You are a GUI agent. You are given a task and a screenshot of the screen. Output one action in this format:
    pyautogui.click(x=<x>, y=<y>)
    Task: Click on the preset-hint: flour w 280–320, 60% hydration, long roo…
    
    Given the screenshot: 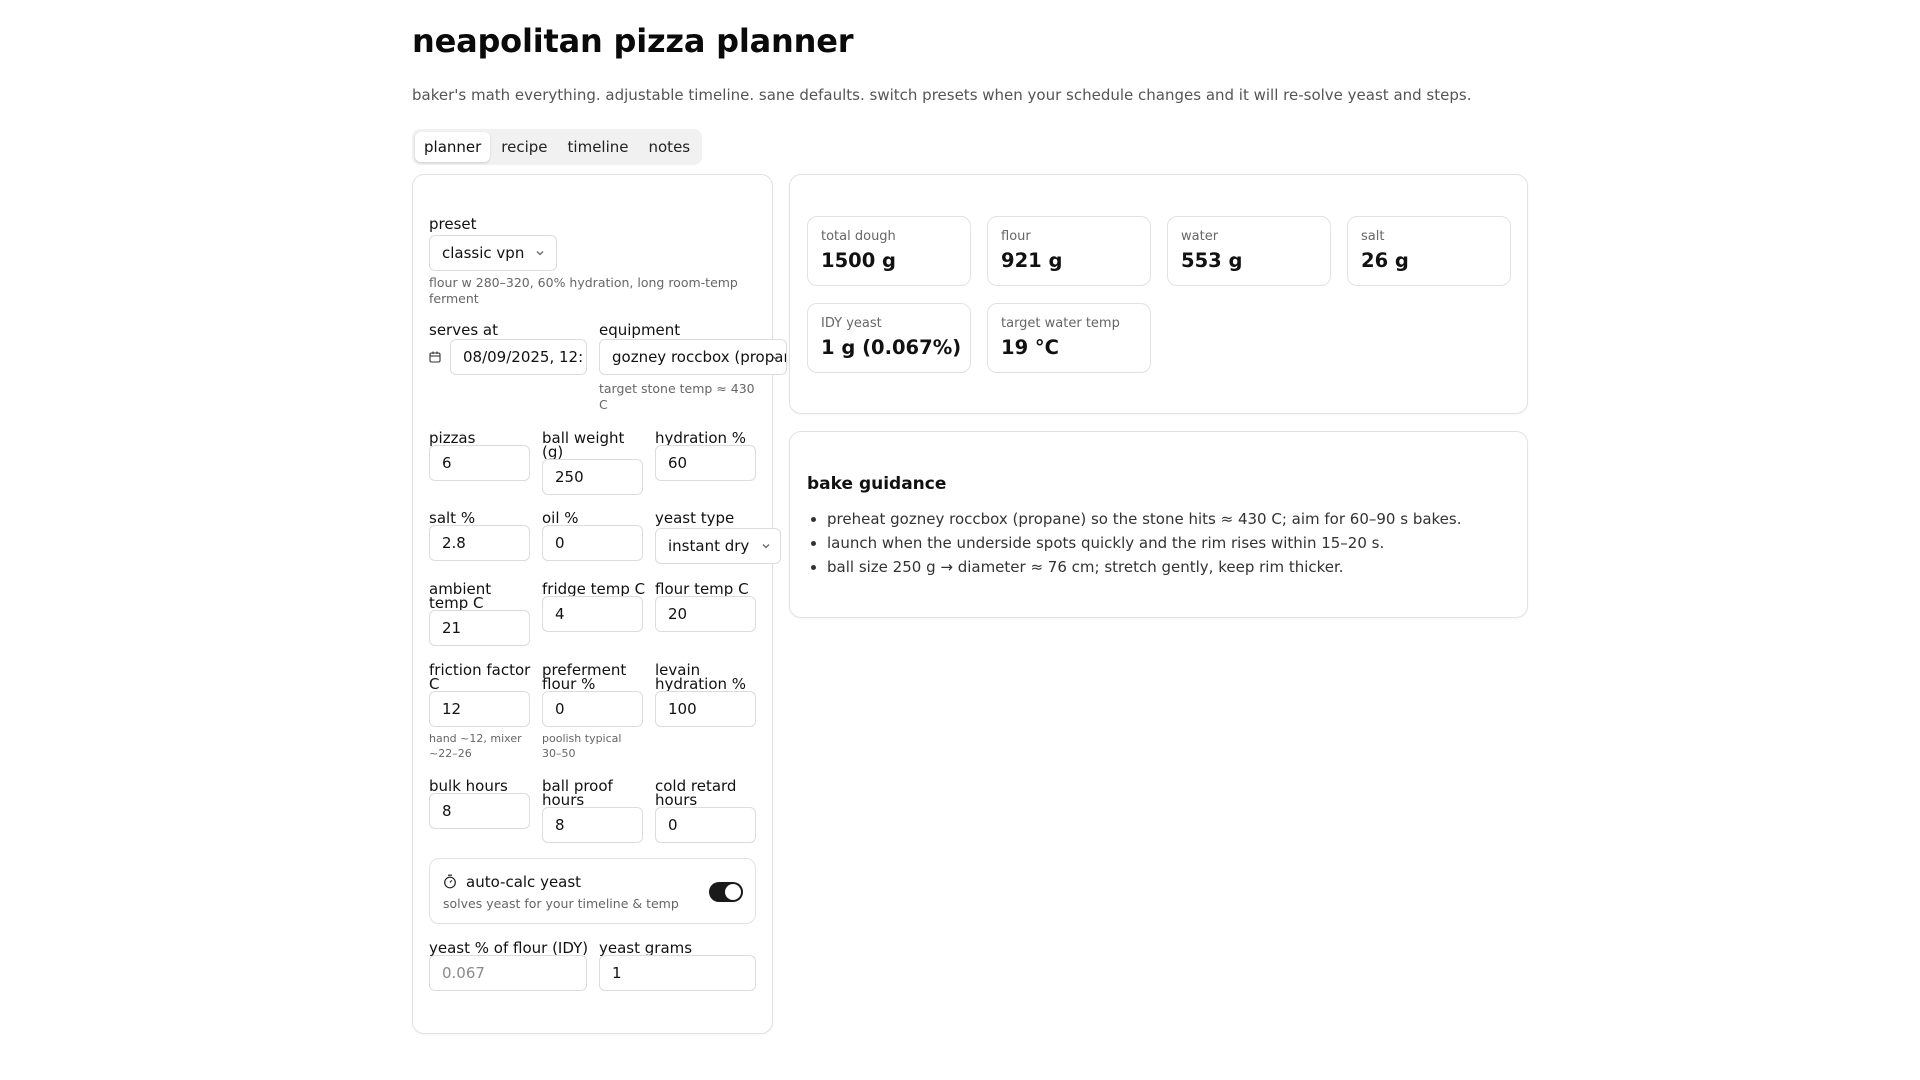 What is the action you would take?
    pyautogui.click(x=583, y=290)
    